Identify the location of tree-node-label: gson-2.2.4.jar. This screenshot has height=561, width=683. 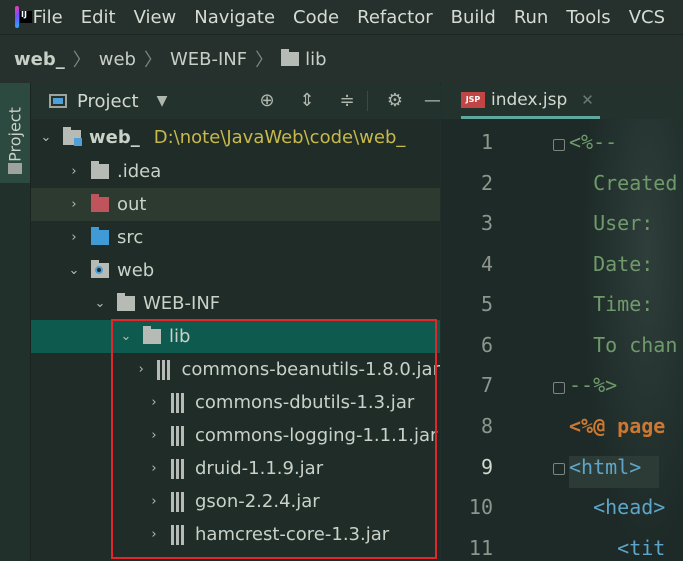
(257, 501).